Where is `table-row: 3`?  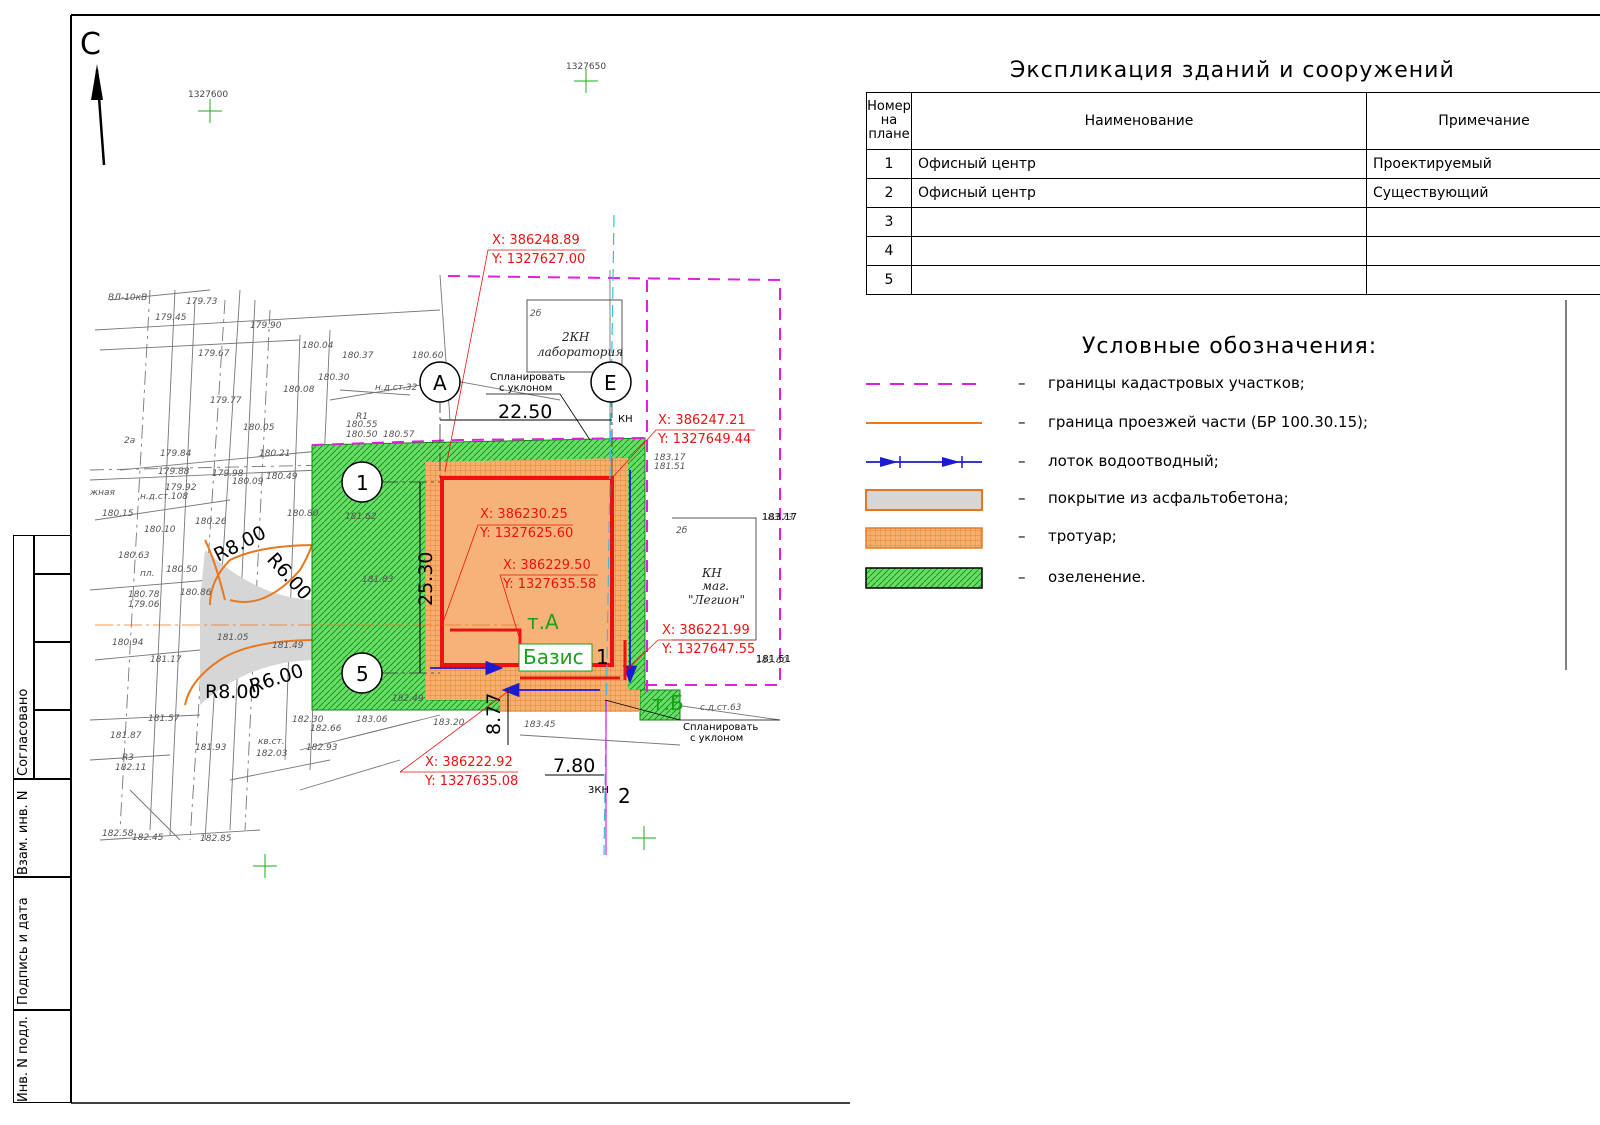
table-row: 3 is located at coordinates (1233, 222).